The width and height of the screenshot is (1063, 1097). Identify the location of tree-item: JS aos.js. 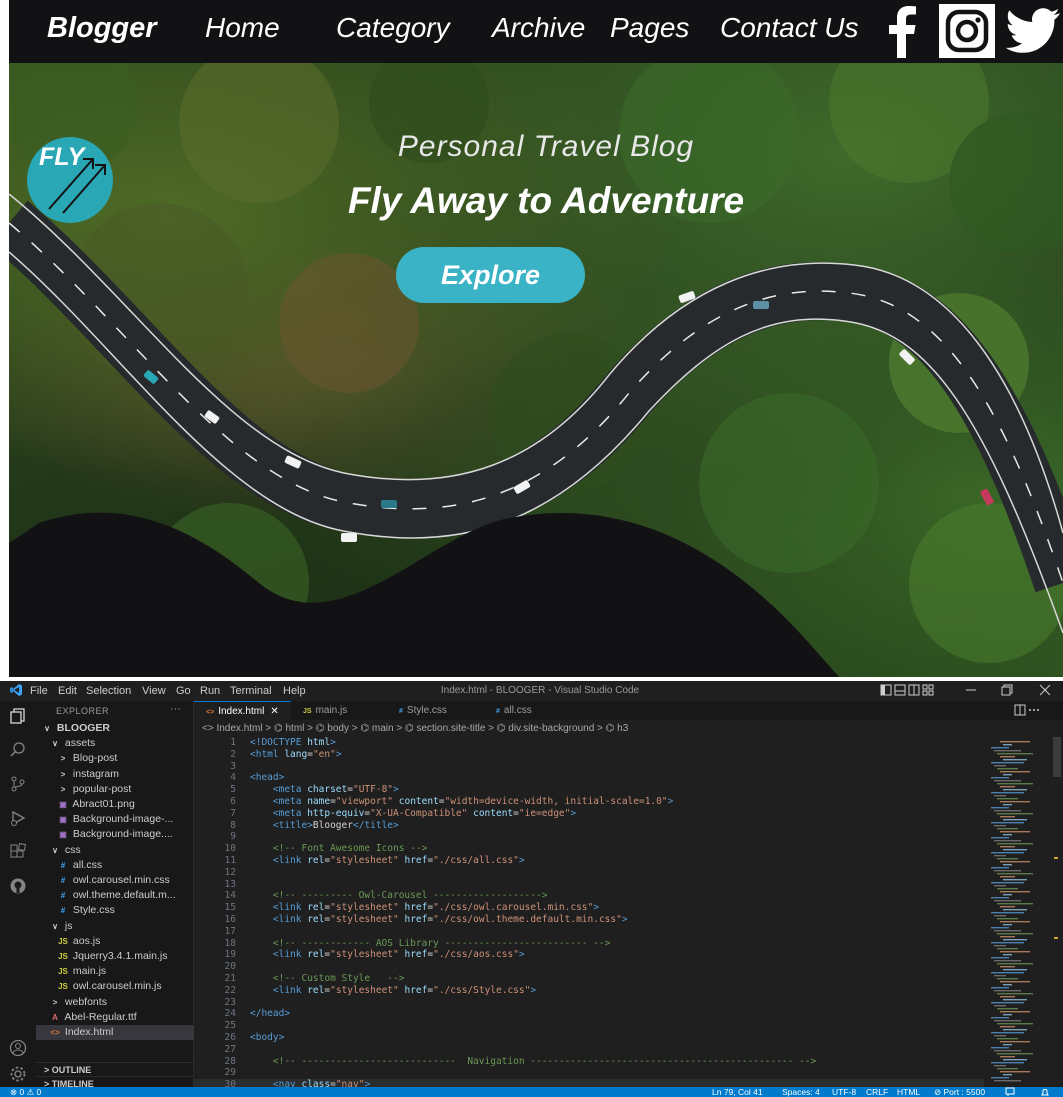
(115, 941).